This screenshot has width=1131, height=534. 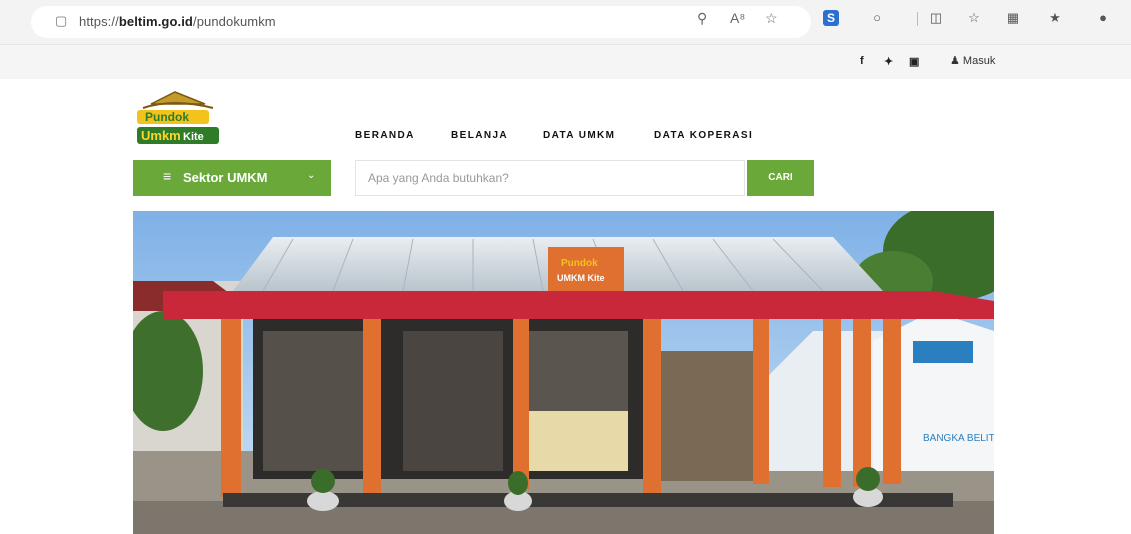 What do you see at coordinates (1013, 18) in the screenshot?
I see `collections-icon: ▦` at bounding box center [1013, 18].